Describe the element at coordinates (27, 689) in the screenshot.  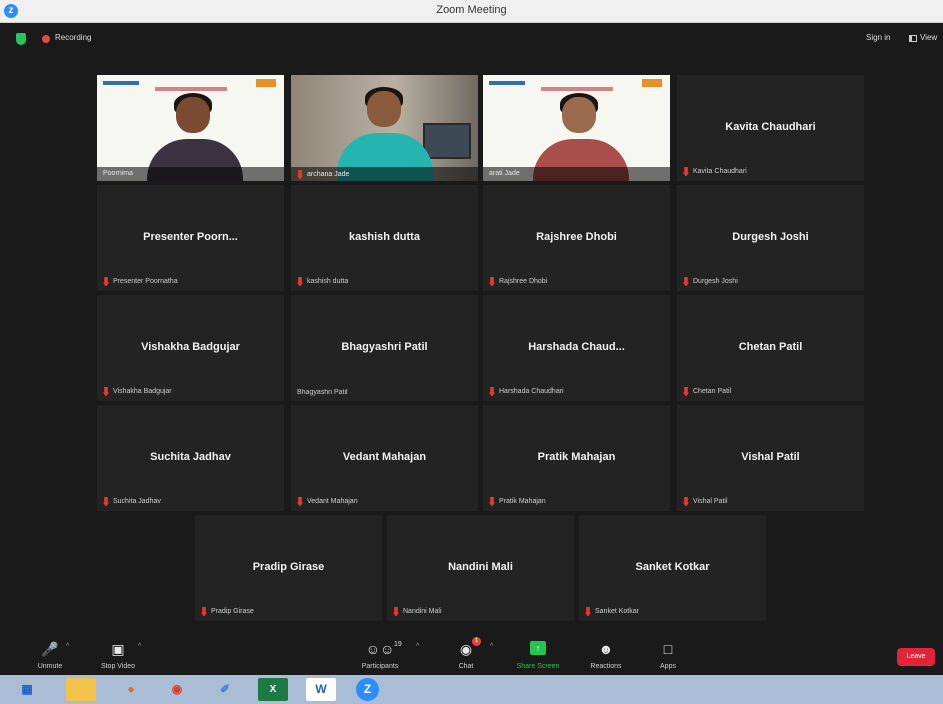
I see `windows-start-icon: ▦` at that location.